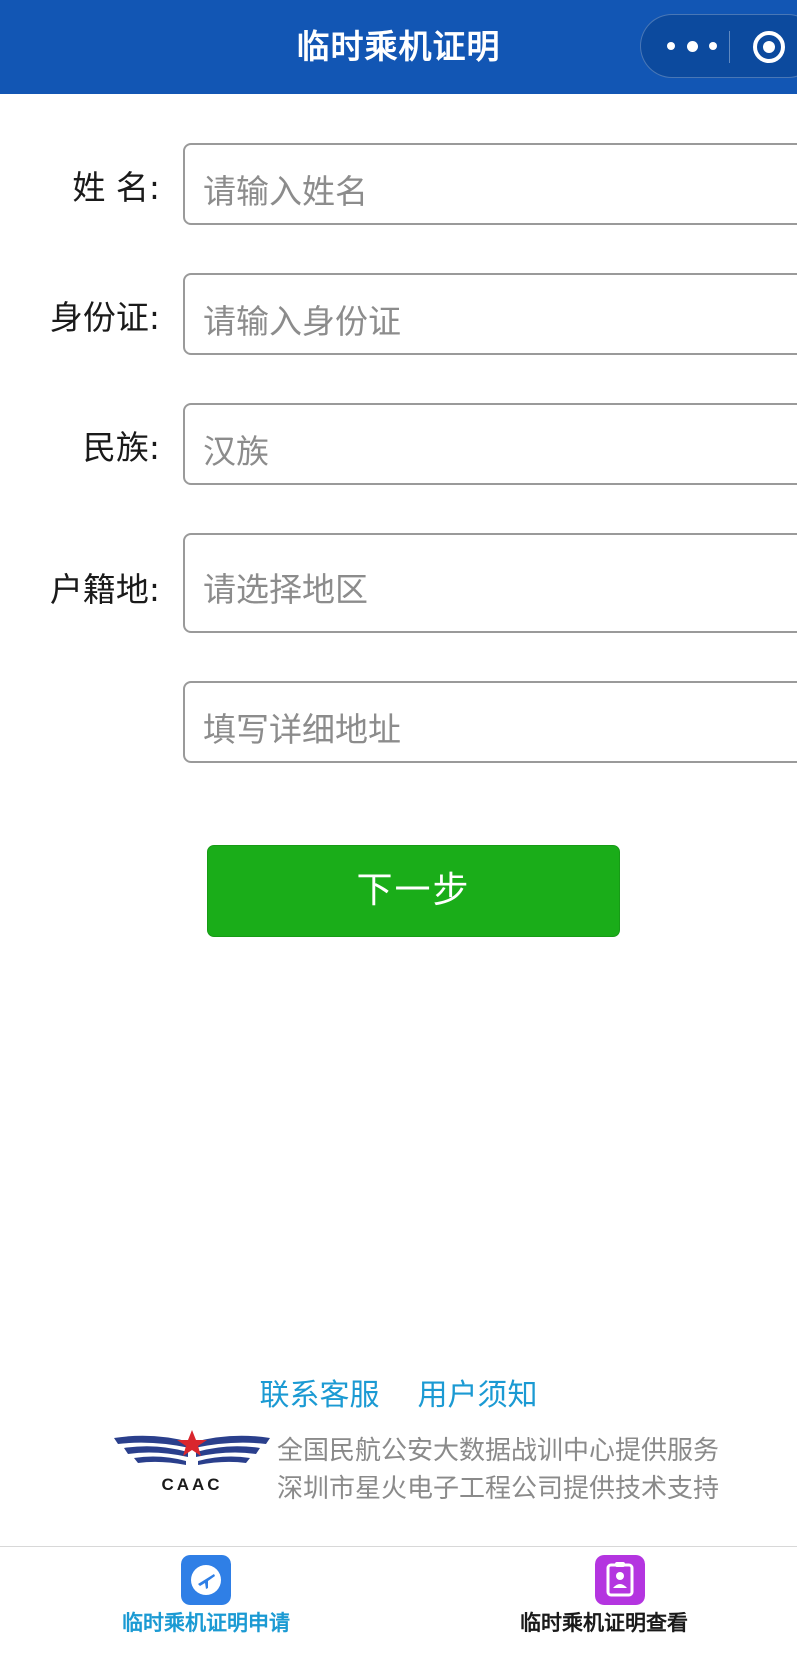 The height and width of the screenshot is (1673, 797). Describe the element at coordinates (729, 47) in the screenshot. I see `capsule-divider` at that location.